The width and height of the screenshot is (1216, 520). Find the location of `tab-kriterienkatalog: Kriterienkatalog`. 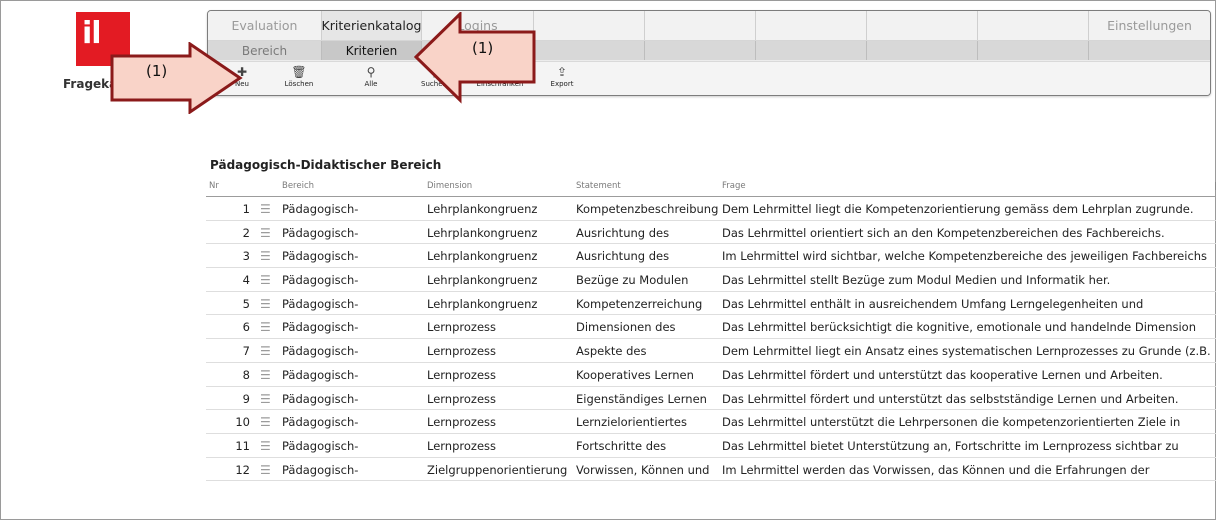

tab-kriterienkatalog: Kriterienkatalog is located at coordinates (372, 25).